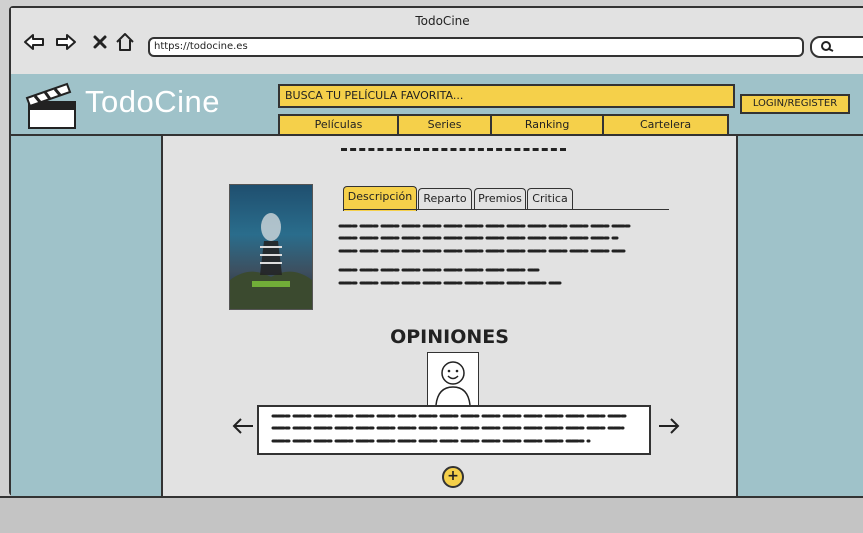  I want to click on review-card, so click(454, 430).